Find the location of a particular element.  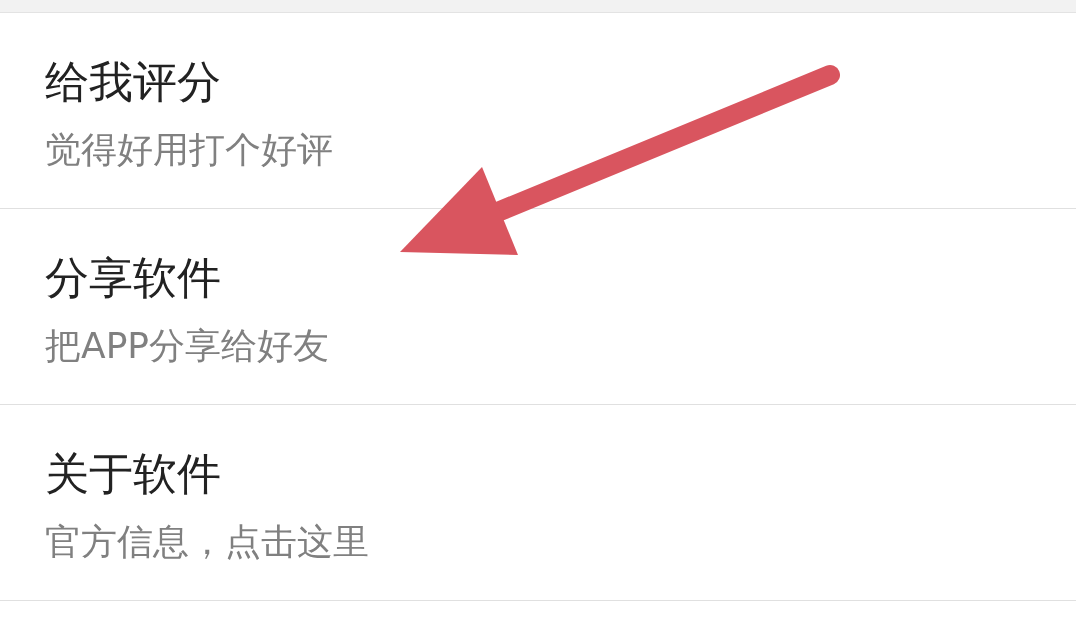

item-subtitle: 把APP分享给好友 is located at coordinates (187, 345).